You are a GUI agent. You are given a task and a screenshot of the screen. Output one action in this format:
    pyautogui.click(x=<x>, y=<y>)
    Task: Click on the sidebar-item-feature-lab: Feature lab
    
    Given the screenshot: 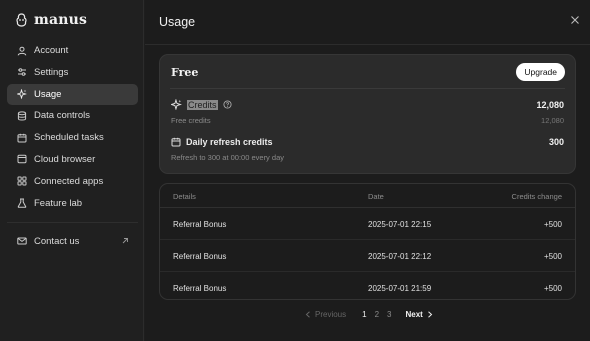 What is the action you would take?
    pyautogui.click(x=72, y=203)
    